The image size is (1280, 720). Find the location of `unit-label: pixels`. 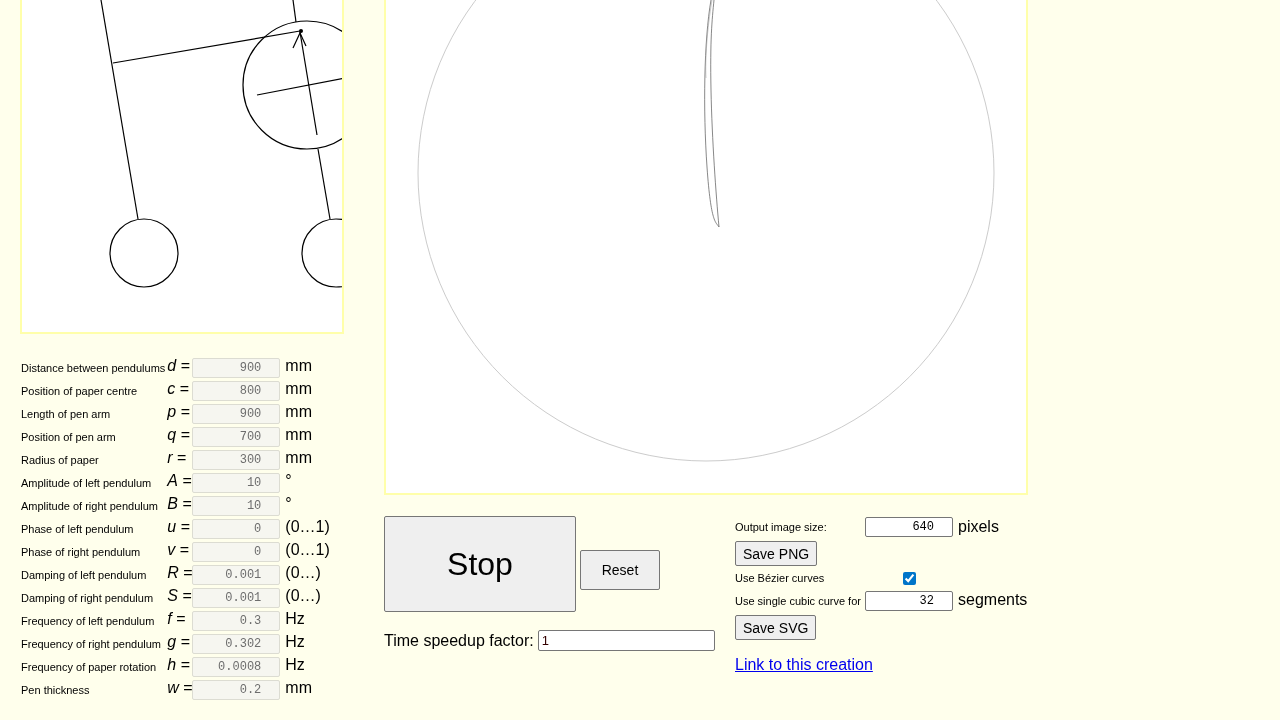

unit-label: pixels is located at coordinates (978, 527).